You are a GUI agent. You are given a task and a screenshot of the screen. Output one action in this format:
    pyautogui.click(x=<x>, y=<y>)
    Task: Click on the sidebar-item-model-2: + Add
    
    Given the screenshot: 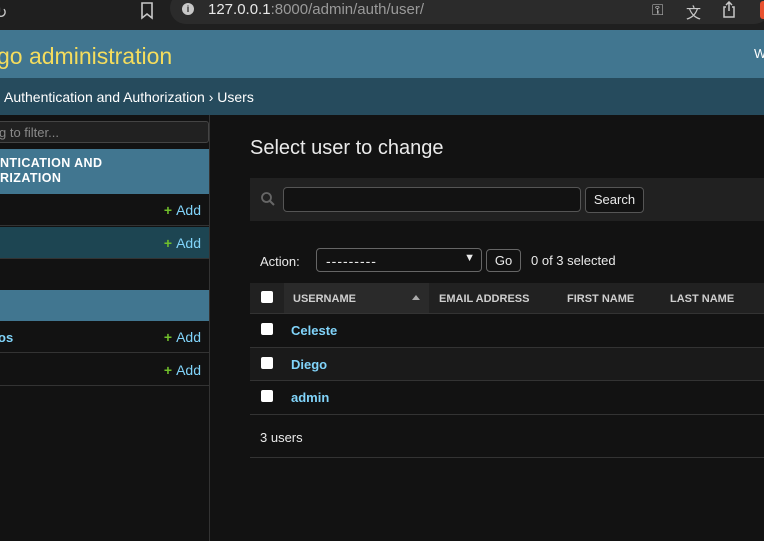 What is the action you would take?
    pyautogui.click(x=104, y=370)
    